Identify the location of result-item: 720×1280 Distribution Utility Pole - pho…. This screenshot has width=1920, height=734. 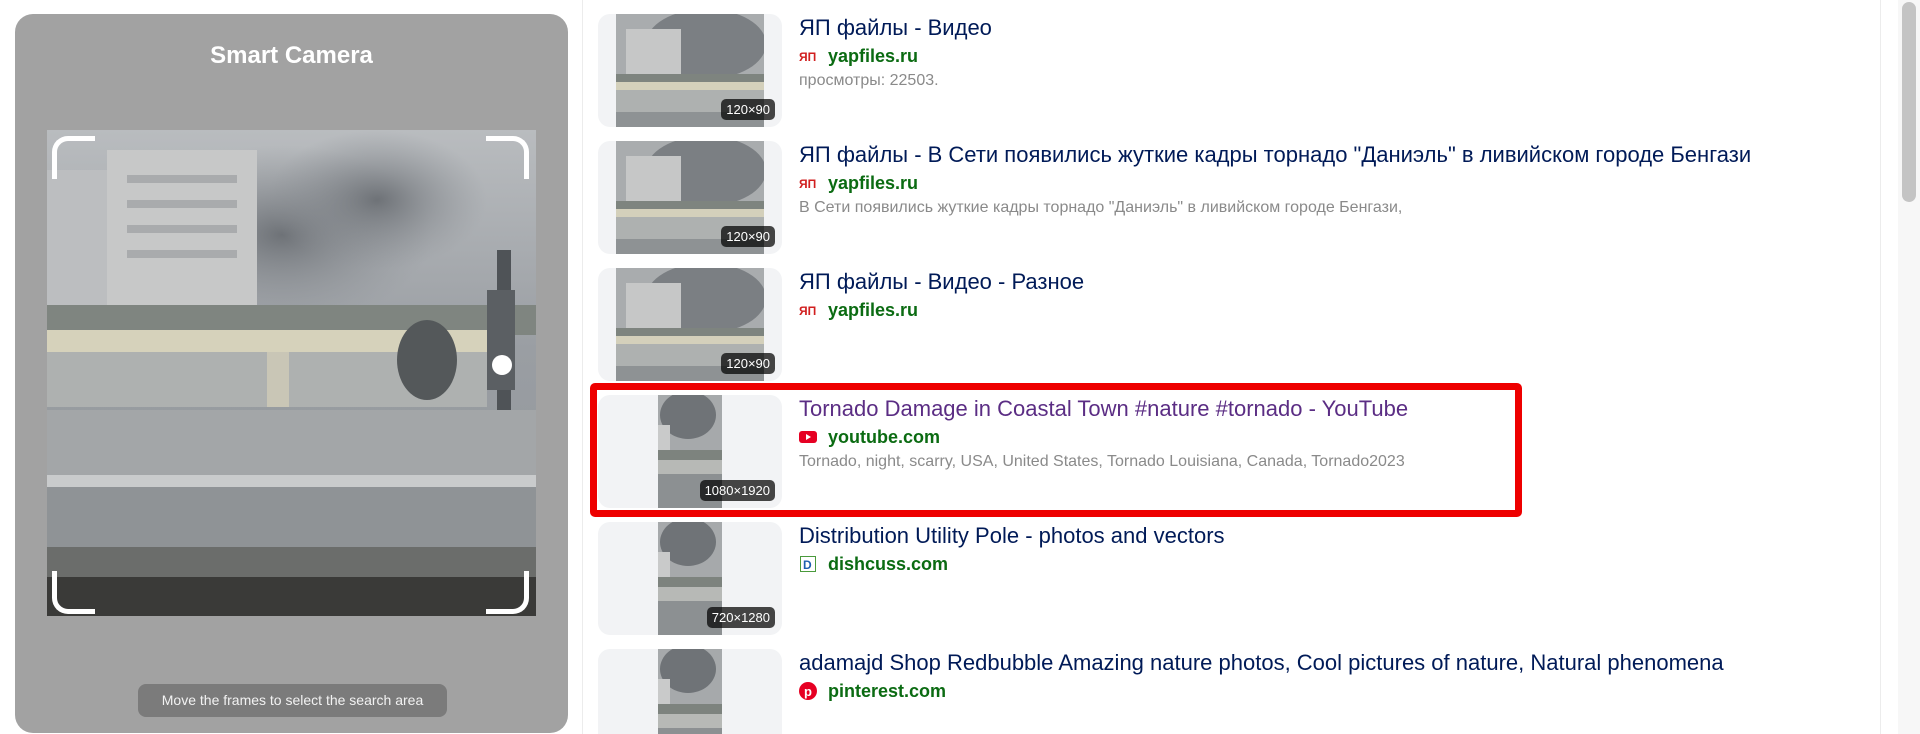
(1148, 578).